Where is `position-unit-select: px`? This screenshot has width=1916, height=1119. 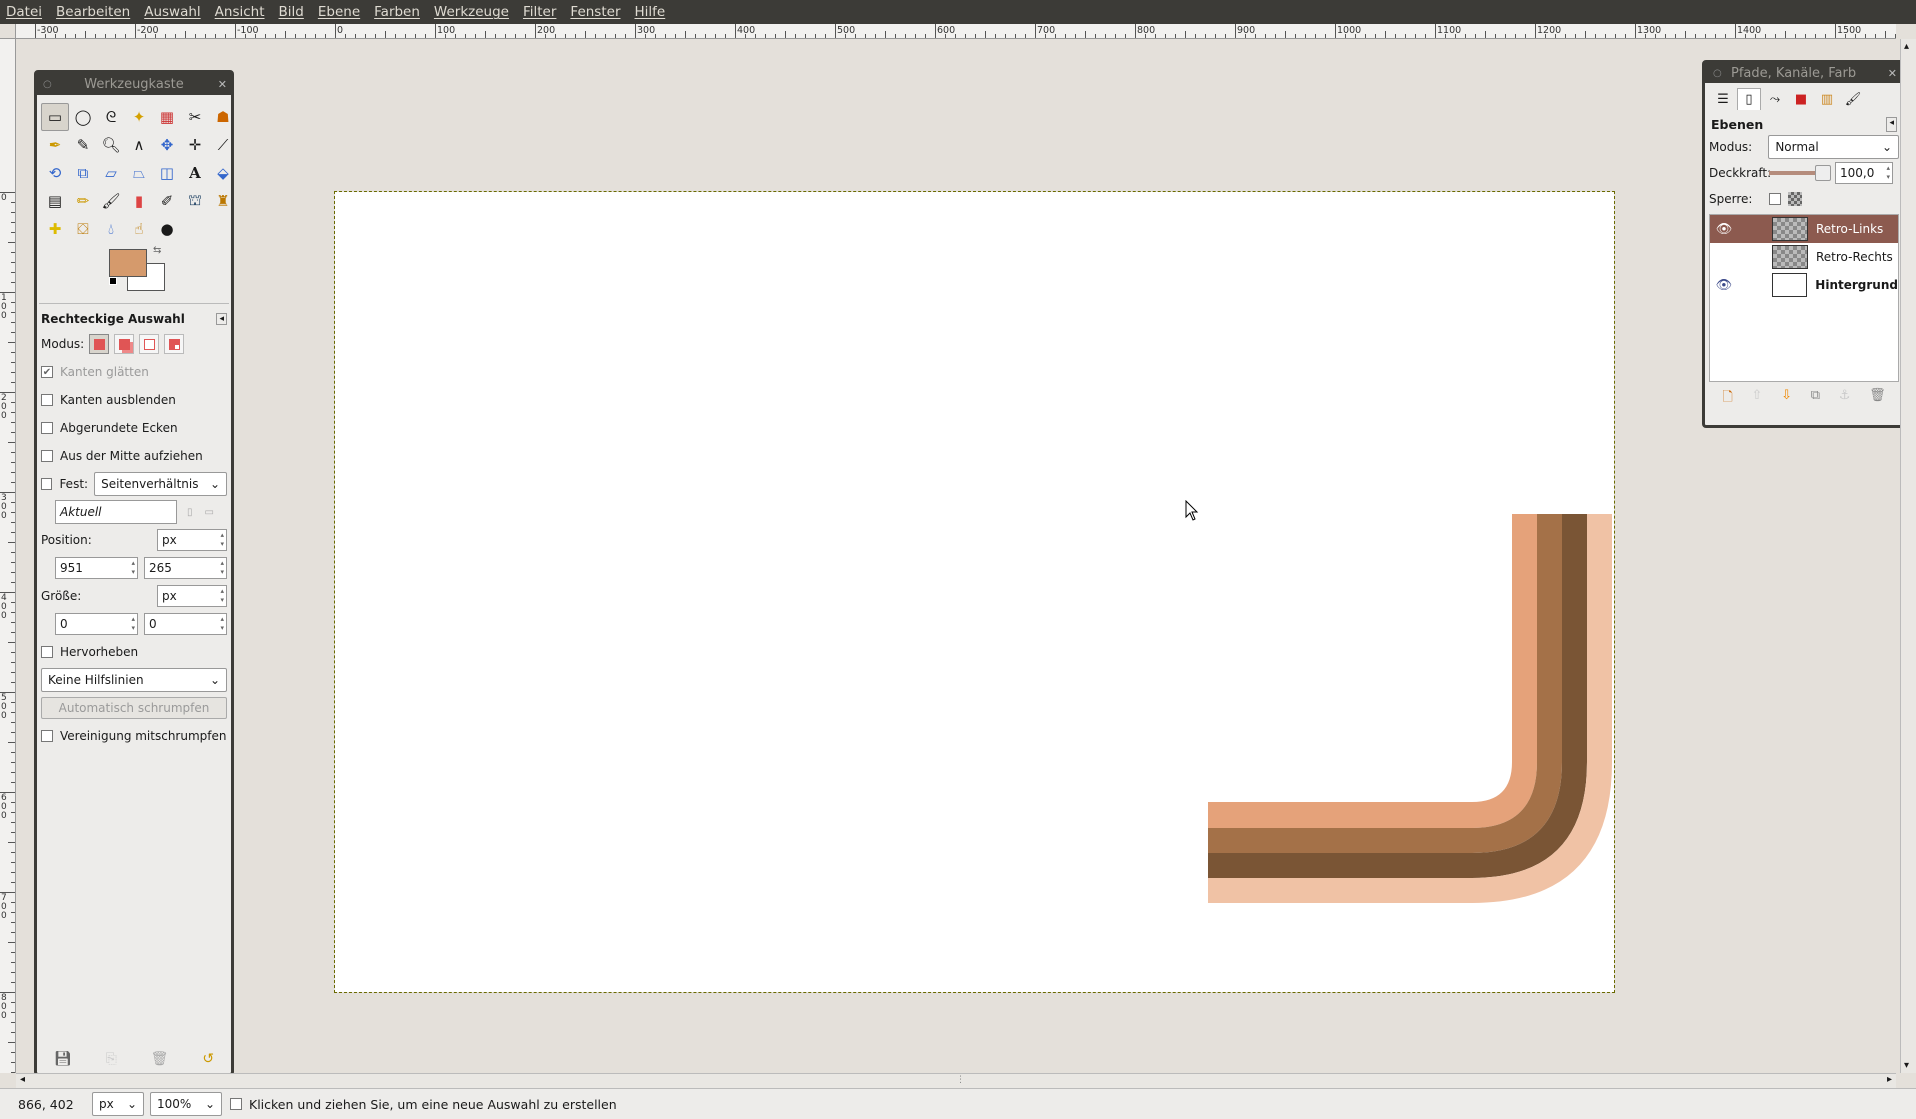 position-unit-select: px is located at coordinates (192, 540).